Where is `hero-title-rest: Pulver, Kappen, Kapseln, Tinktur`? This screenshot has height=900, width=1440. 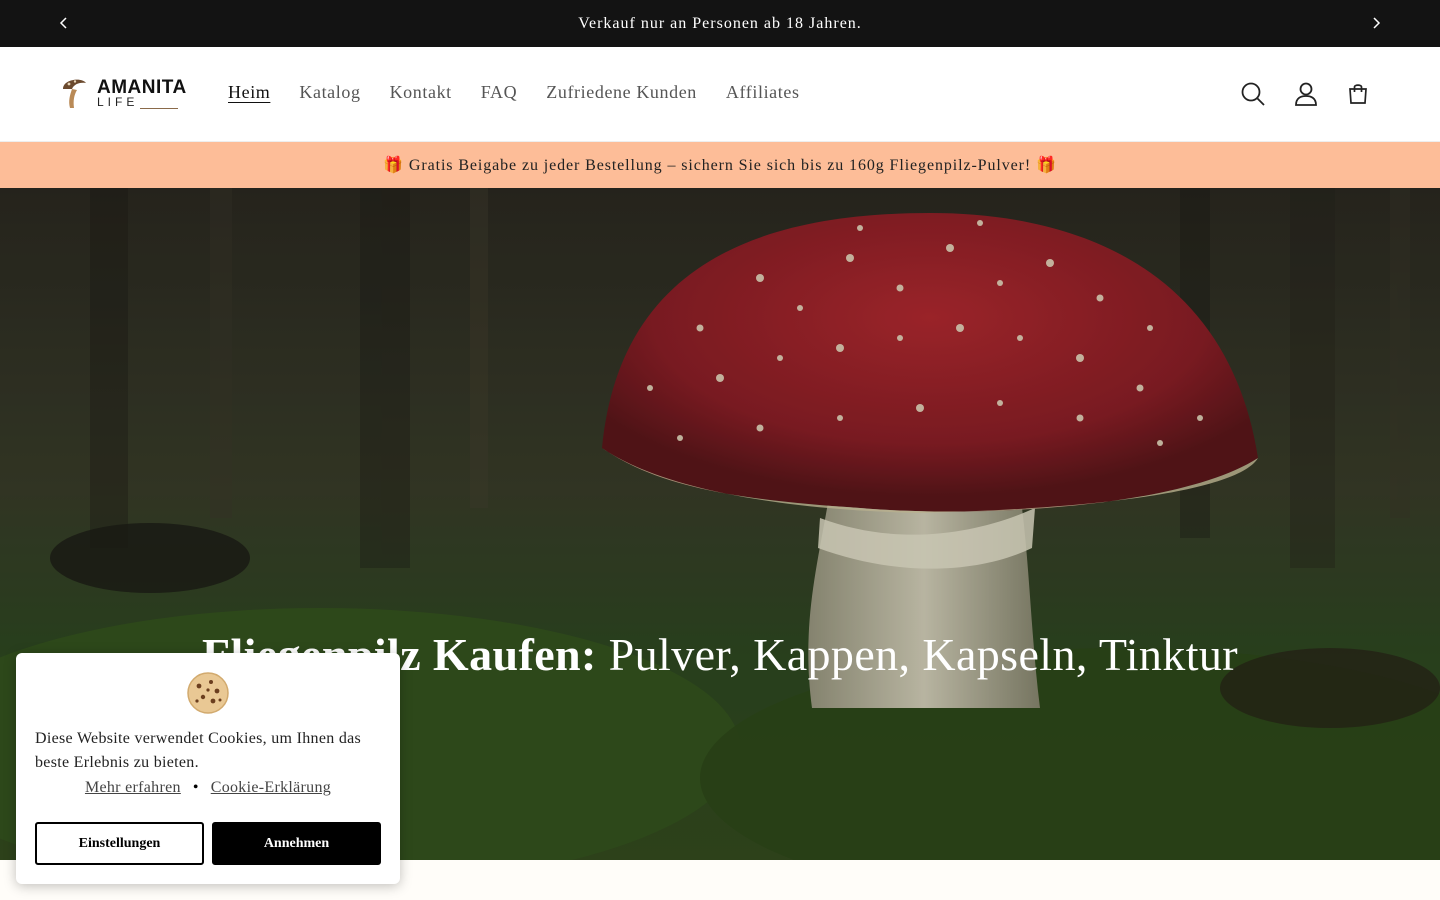
hero-title-rest: Pulver, Kappen, Kapseln, Tinktur is located at coordinates (917, 654).